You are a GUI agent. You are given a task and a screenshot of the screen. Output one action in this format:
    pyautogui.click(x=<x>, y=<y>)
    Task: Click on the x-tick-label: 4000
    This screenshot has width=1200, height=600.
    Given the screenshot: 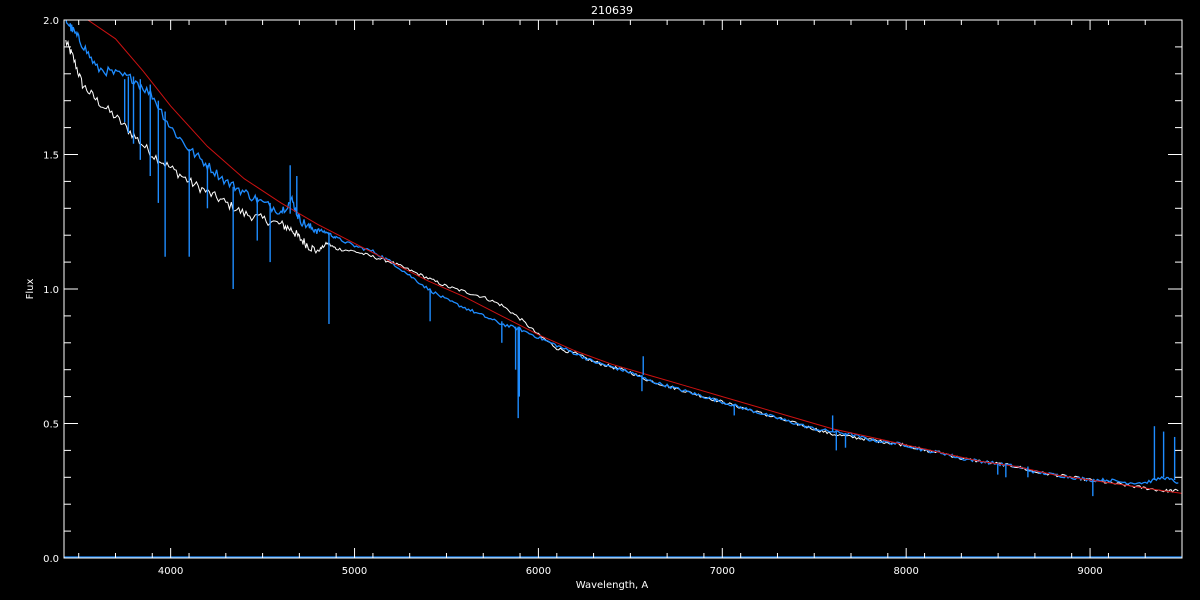 What is the action you would take?
    pyautogui.click(x=170, y=571)
    